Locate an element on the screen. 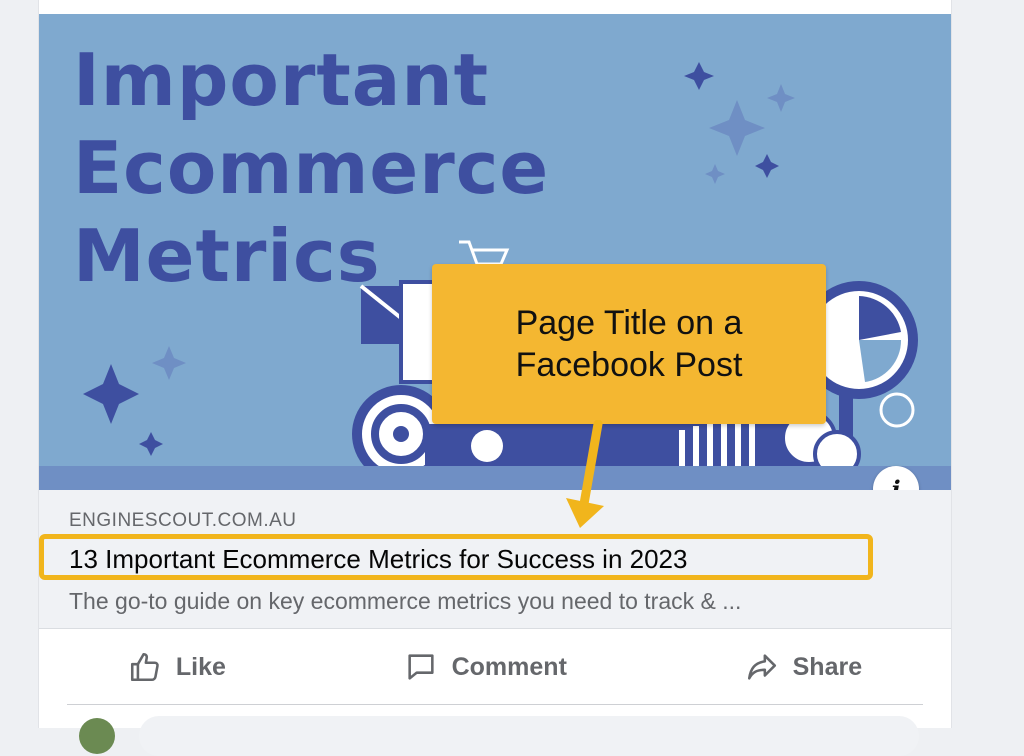 Image resolution: width=1024 pixels, height=756 pixels. like-button: Like is located at coordinates (177, 667).